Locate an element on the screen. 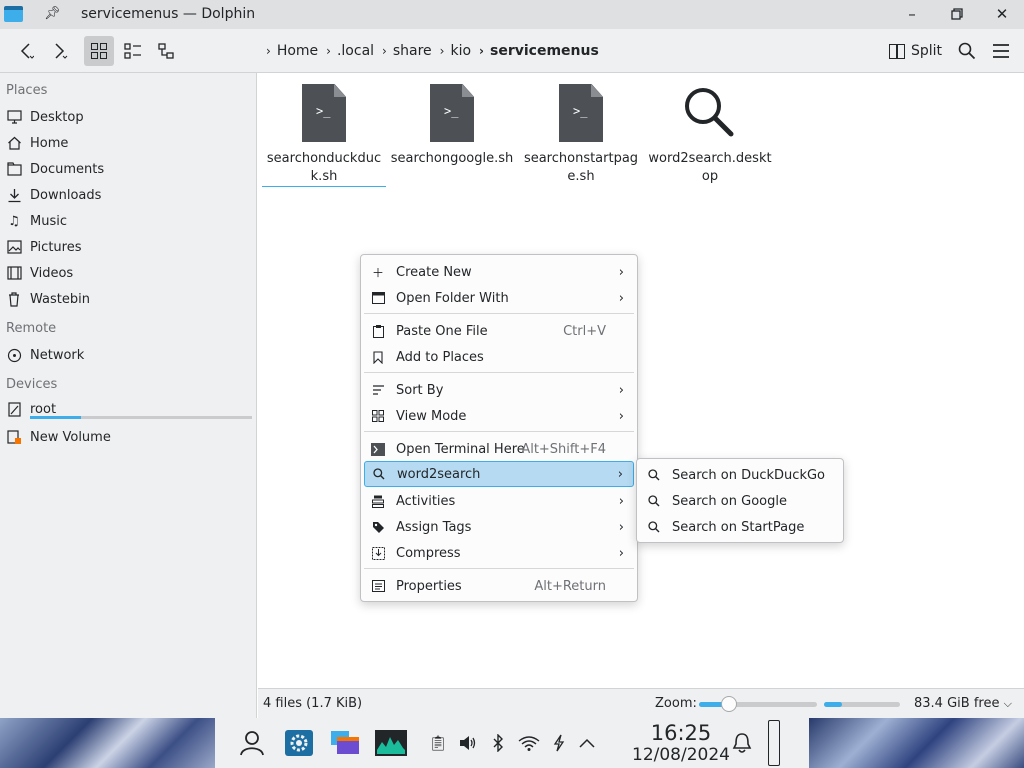 The height and width of the screenshot is (768, 1024). forward-button is located at coordinates (60, 51).